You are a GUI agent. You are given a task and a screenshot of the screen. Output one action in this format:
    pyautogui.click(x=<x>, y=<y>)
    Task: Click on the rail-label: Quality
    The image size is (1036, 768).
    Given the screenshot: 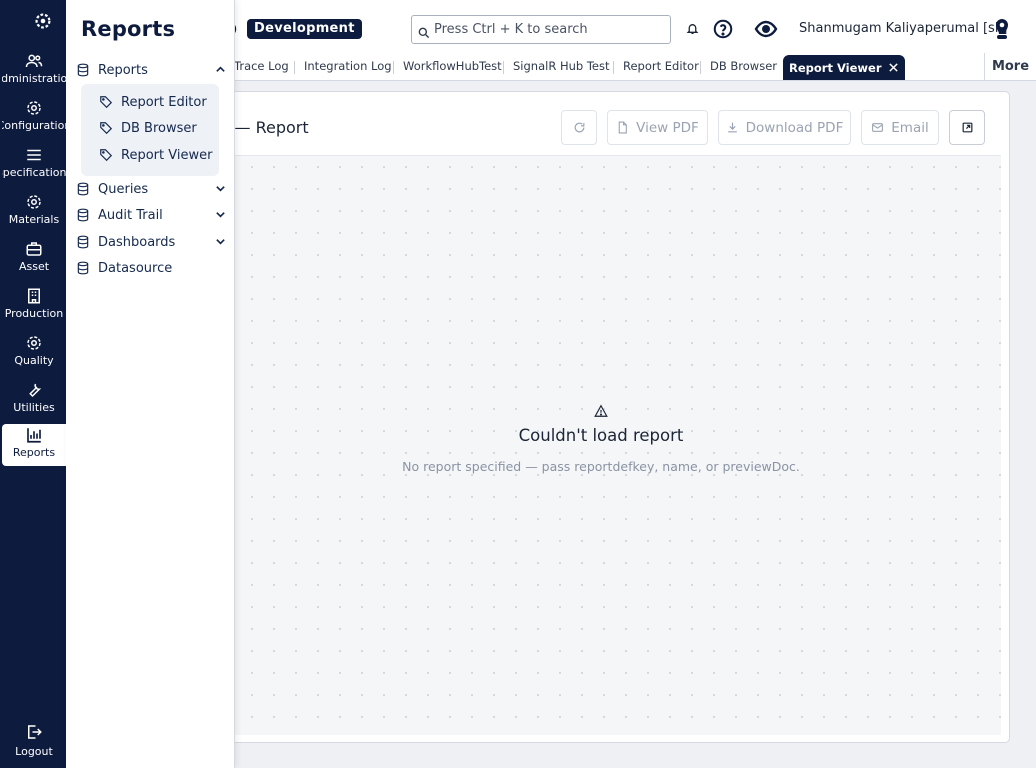 What is the action you would take?
    pyautogui.click(x=34, y=360)
    